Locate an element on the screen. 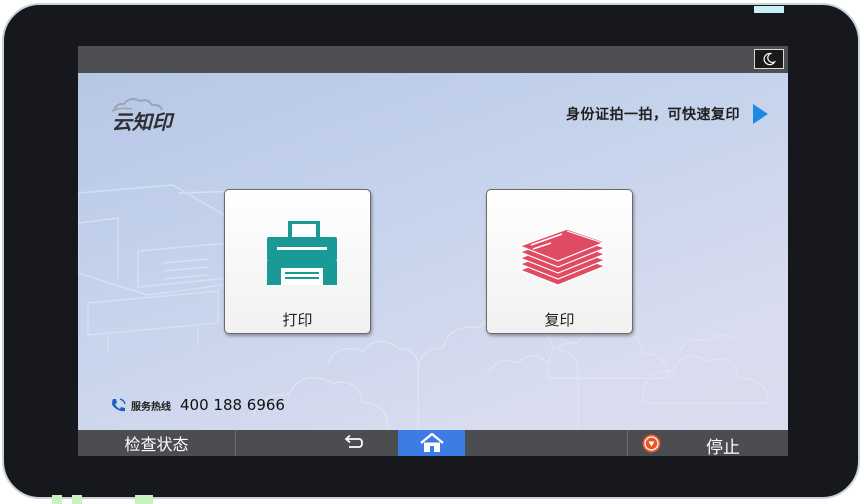 The width and height of the screenshot is (864, 504). id-card-copy-label: 身份证拍一拍，可快速复印 is located at coordinates (653, 115).